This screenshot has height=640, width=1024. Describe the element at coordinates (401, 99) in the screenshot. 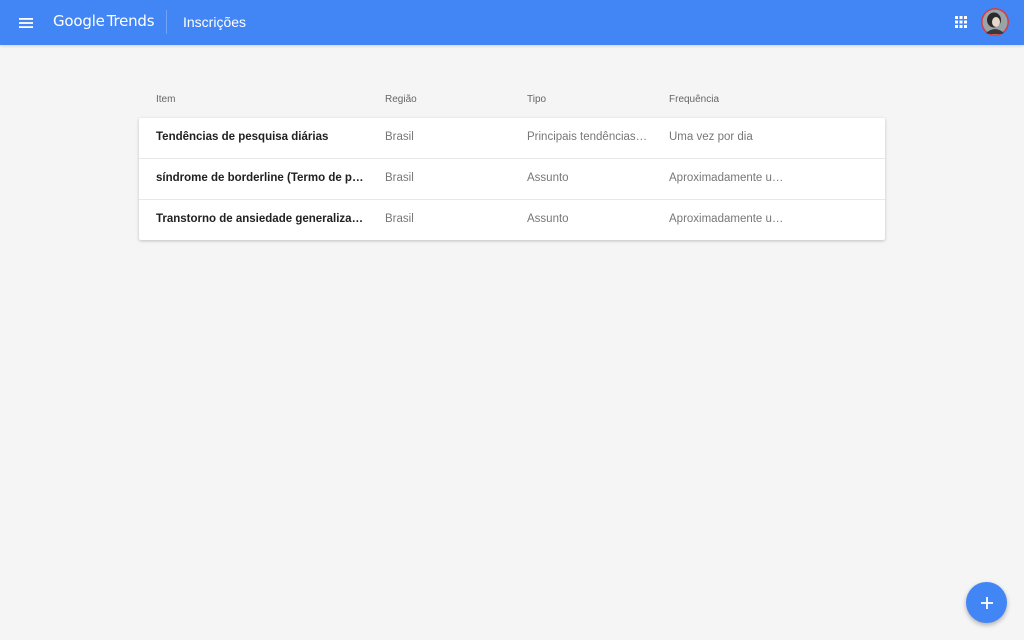

I see `column-header-region: Região` at that location.